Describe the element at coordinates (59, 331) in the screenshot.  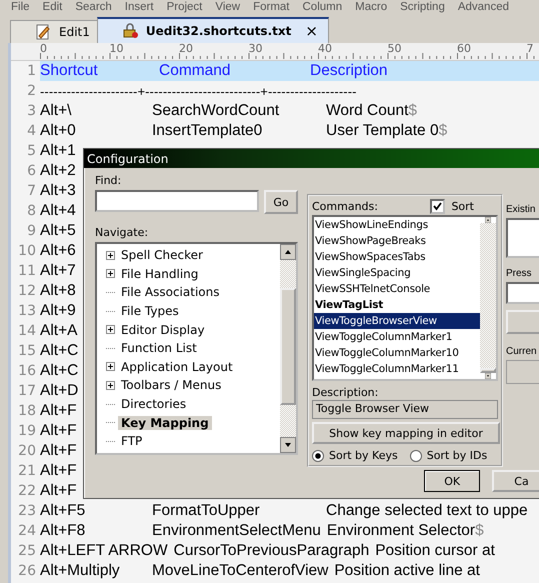
I see `shortcut-text: Alt+A` at that location.